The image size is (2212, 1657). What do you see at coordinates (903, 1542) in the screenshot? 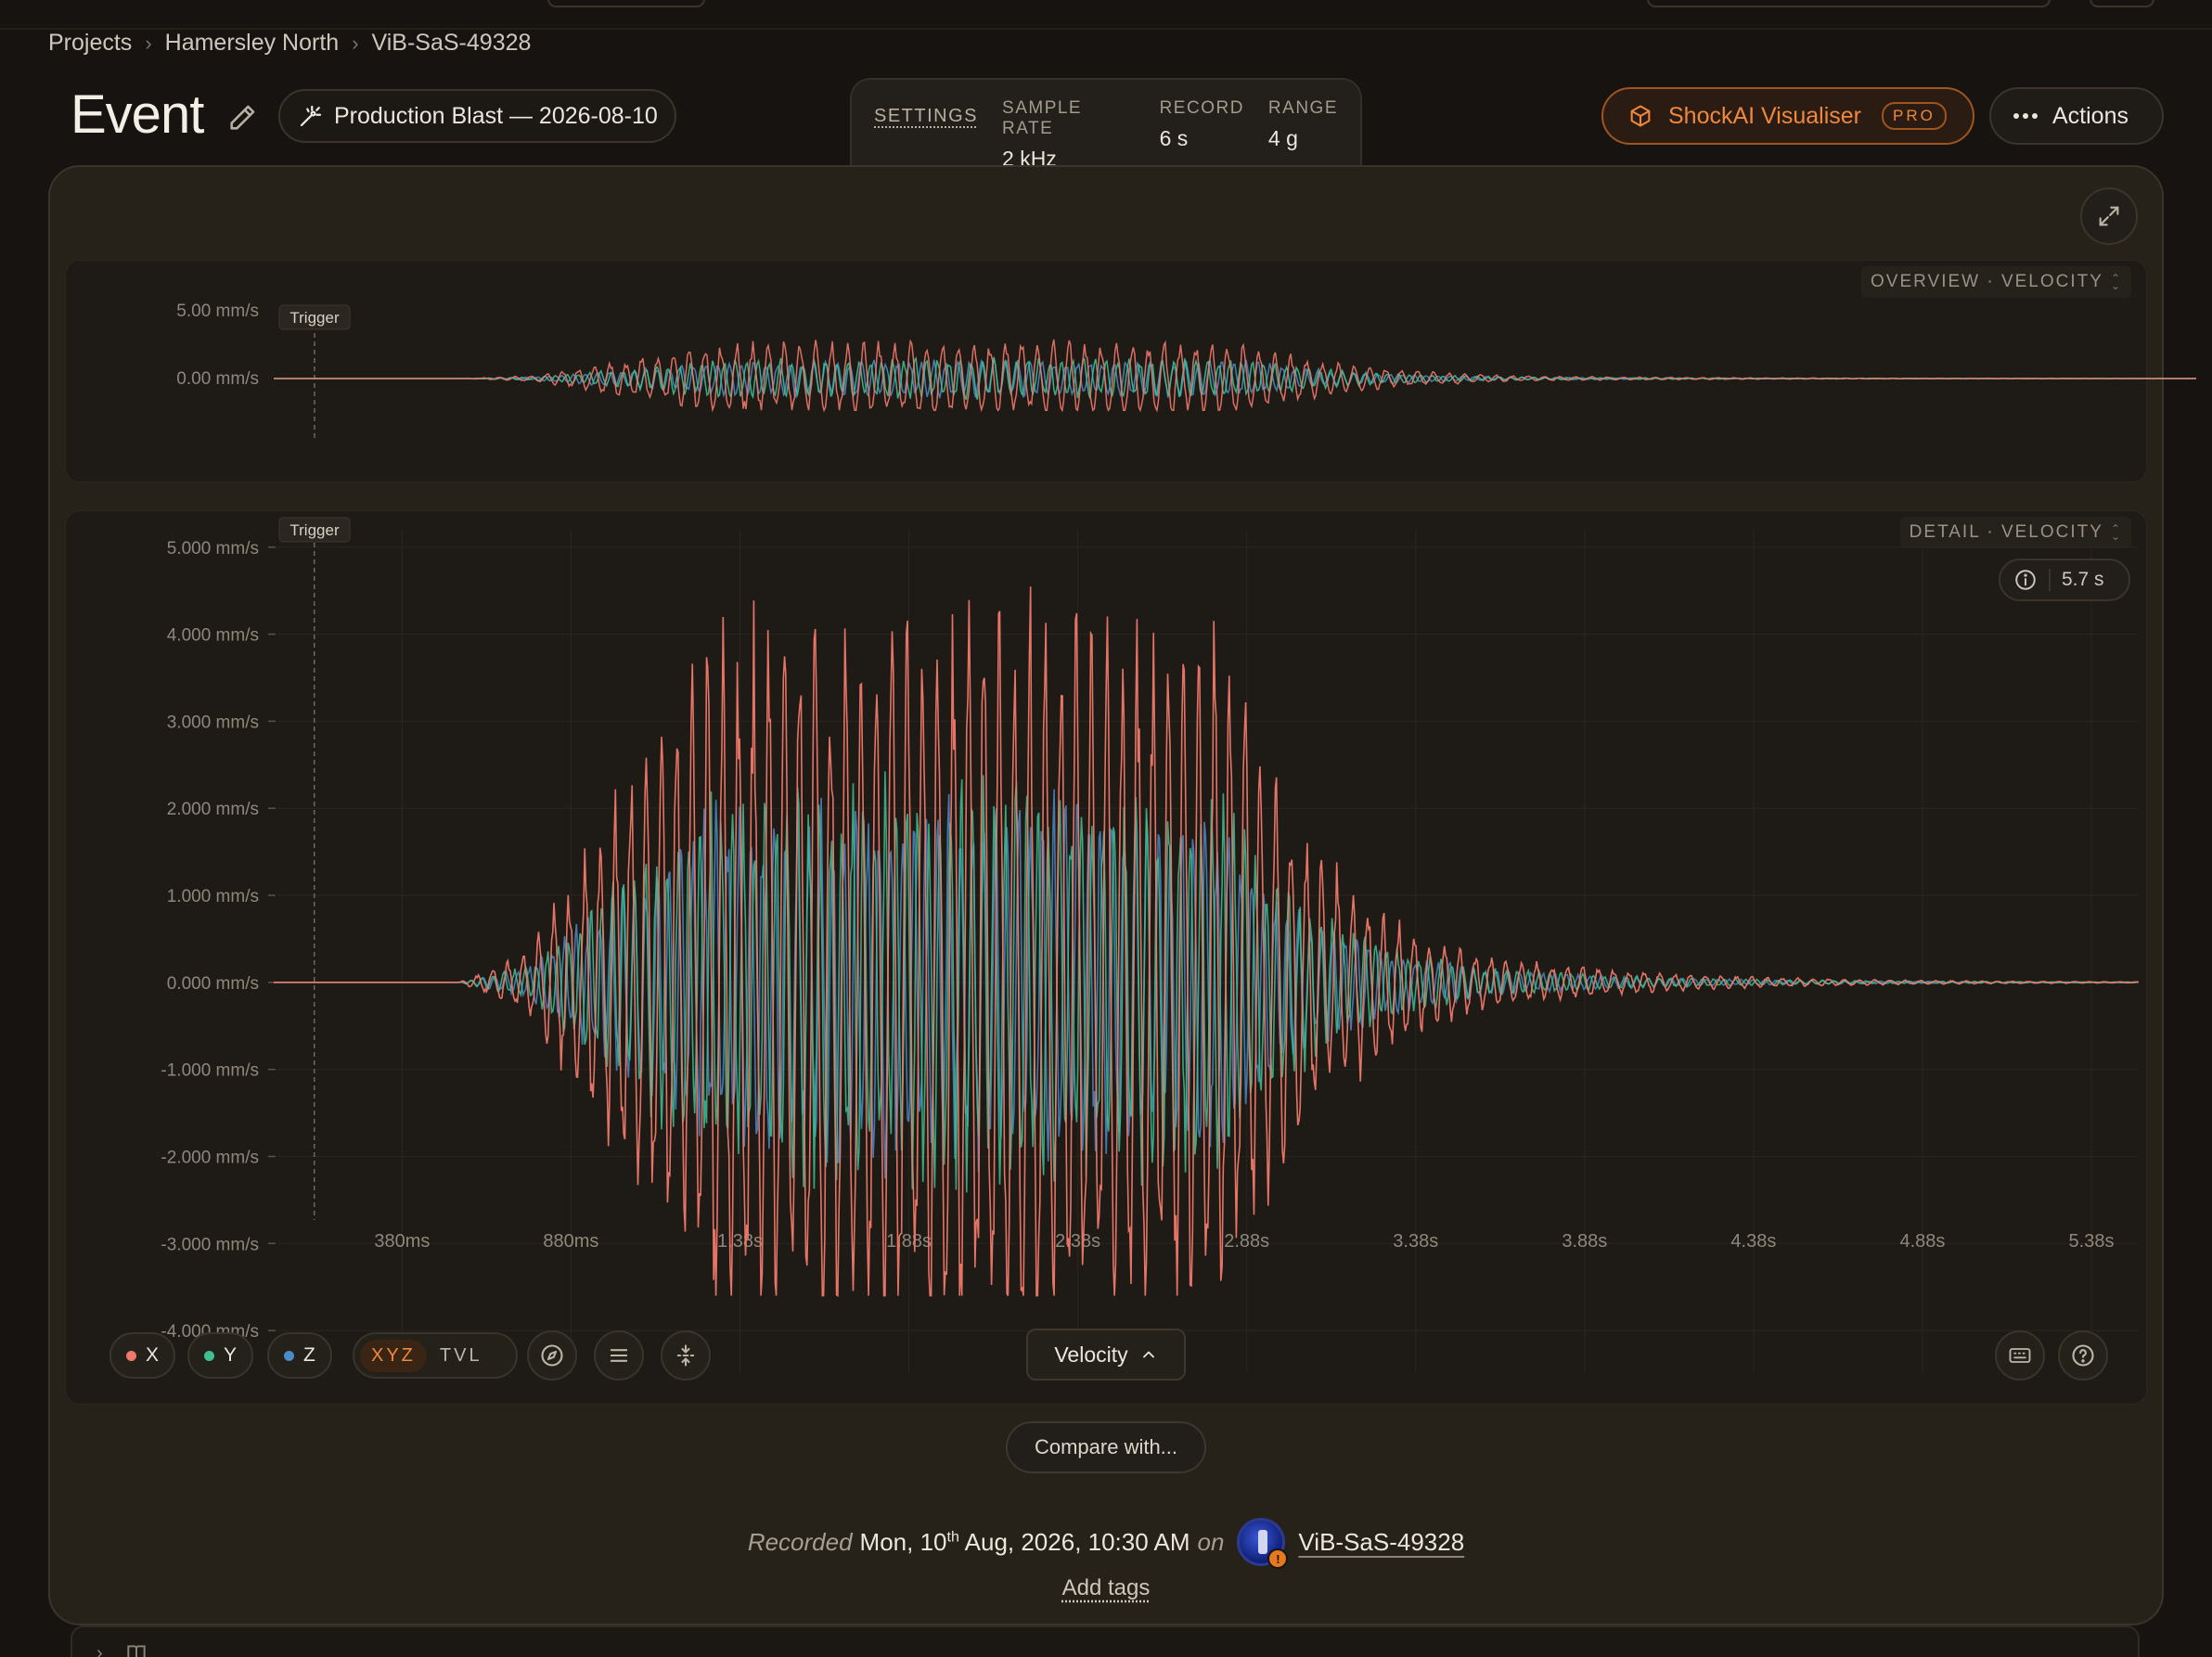
I see `recorded-date-day: Mon, 10` at bounding box center [903, 1542].